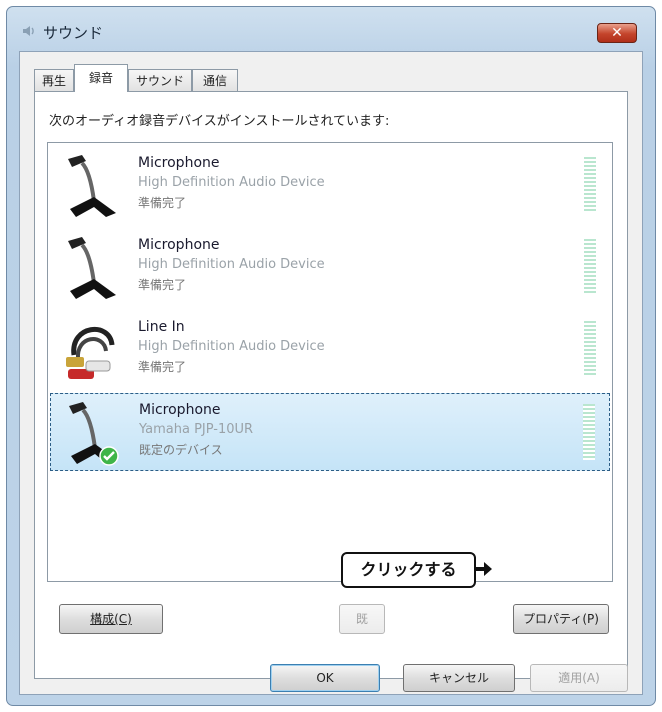  What do you see at coordinates (561, 619) in the screenshot?
I see `properties-button: プロパティ(P)` at bounding box center [561, 619].